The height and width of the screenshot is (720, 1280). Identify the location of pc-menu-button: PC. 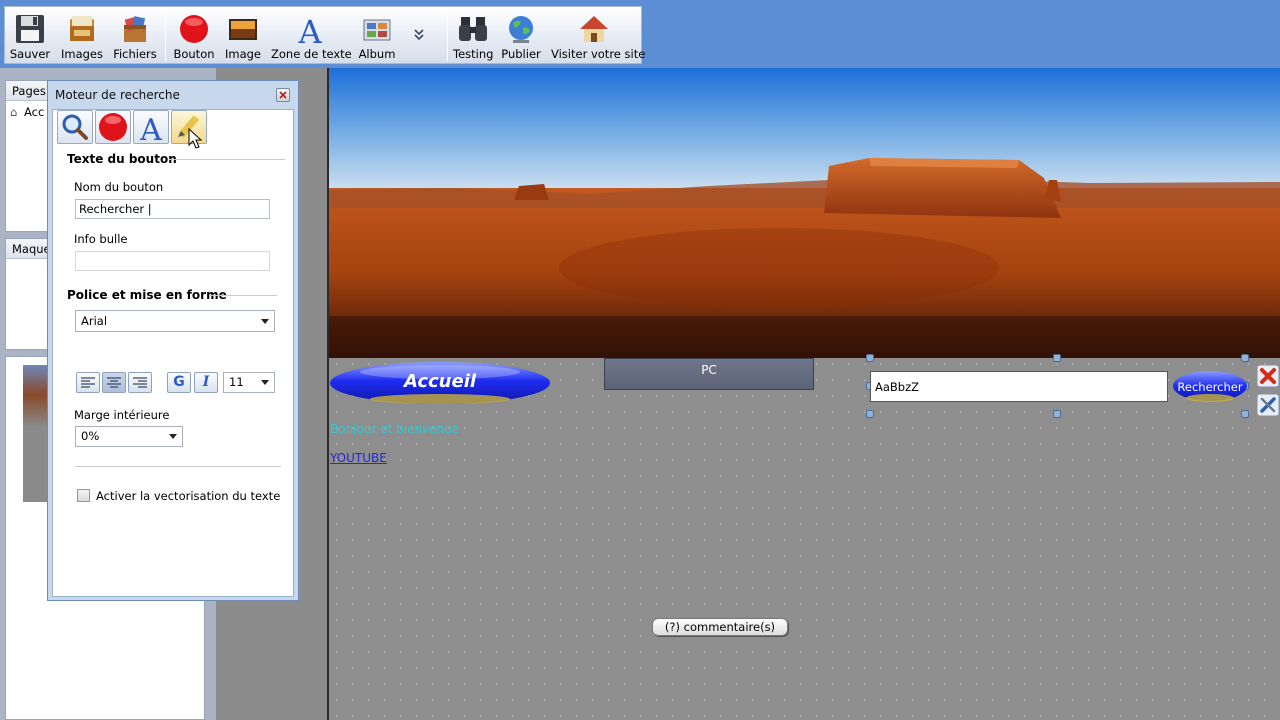
(709, 374).